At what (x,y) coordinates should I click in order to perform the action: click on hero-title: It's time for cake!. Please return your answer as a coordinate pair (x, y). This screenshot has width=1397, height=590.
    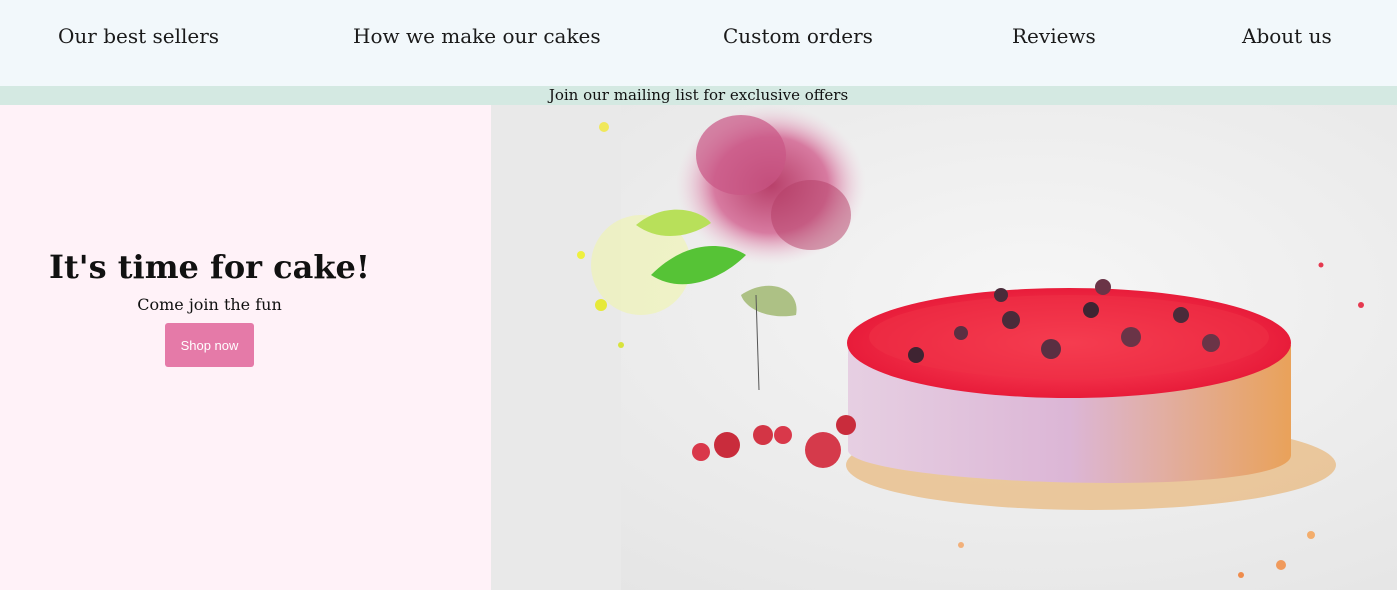
    Looking at the image, I should click on (209, 267).